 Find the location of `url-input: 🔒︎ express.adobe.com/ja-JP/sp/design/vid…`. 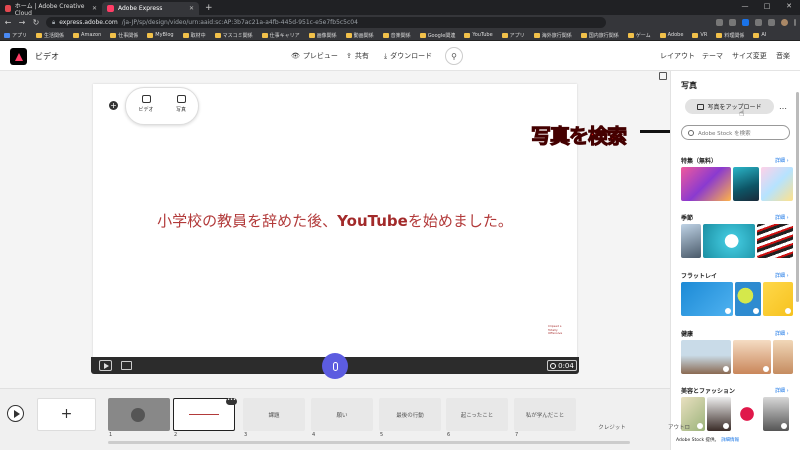

url-input: 🔒︎ express.adobe.com/ja-JP/sp/design/vid… is located at coordinates (326, 22).